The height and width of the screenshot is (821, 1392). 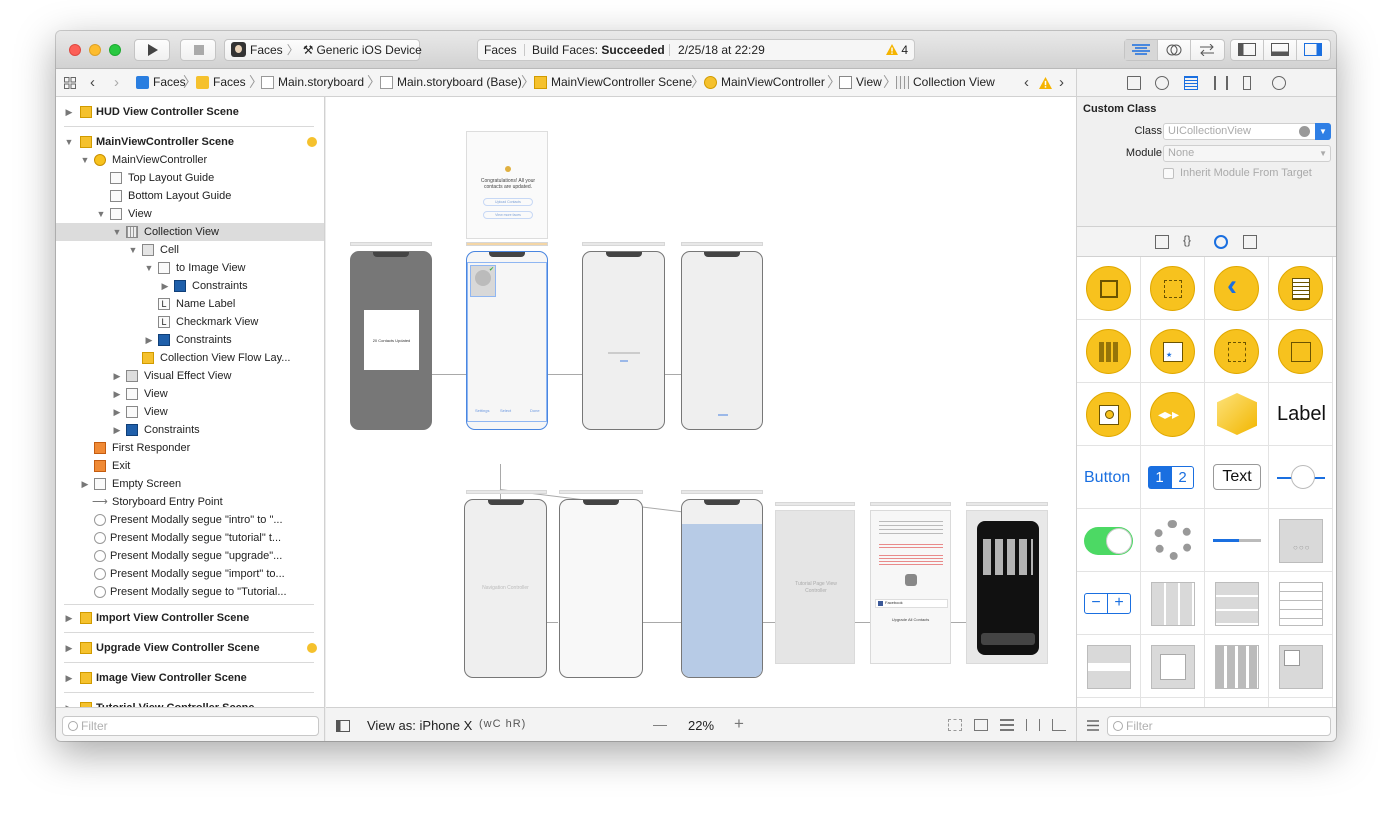 I want to click on outline-row: Top Layout Guide, so click(x=190, y=178).